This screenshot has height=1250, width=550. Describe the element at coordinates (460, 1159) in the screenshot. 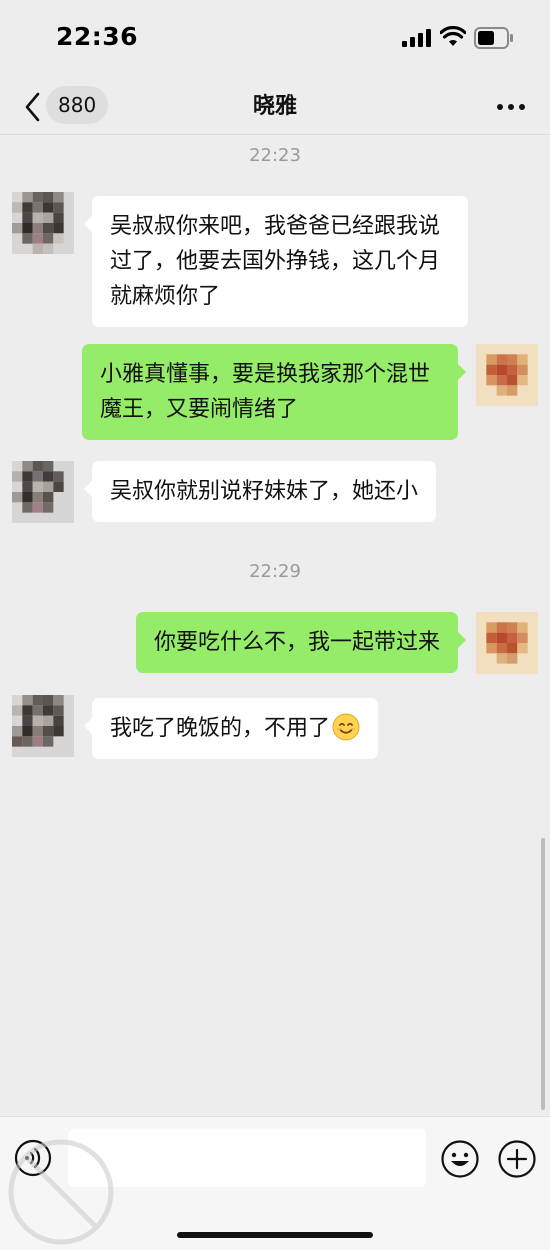

I see `emoji-icon` at that location.